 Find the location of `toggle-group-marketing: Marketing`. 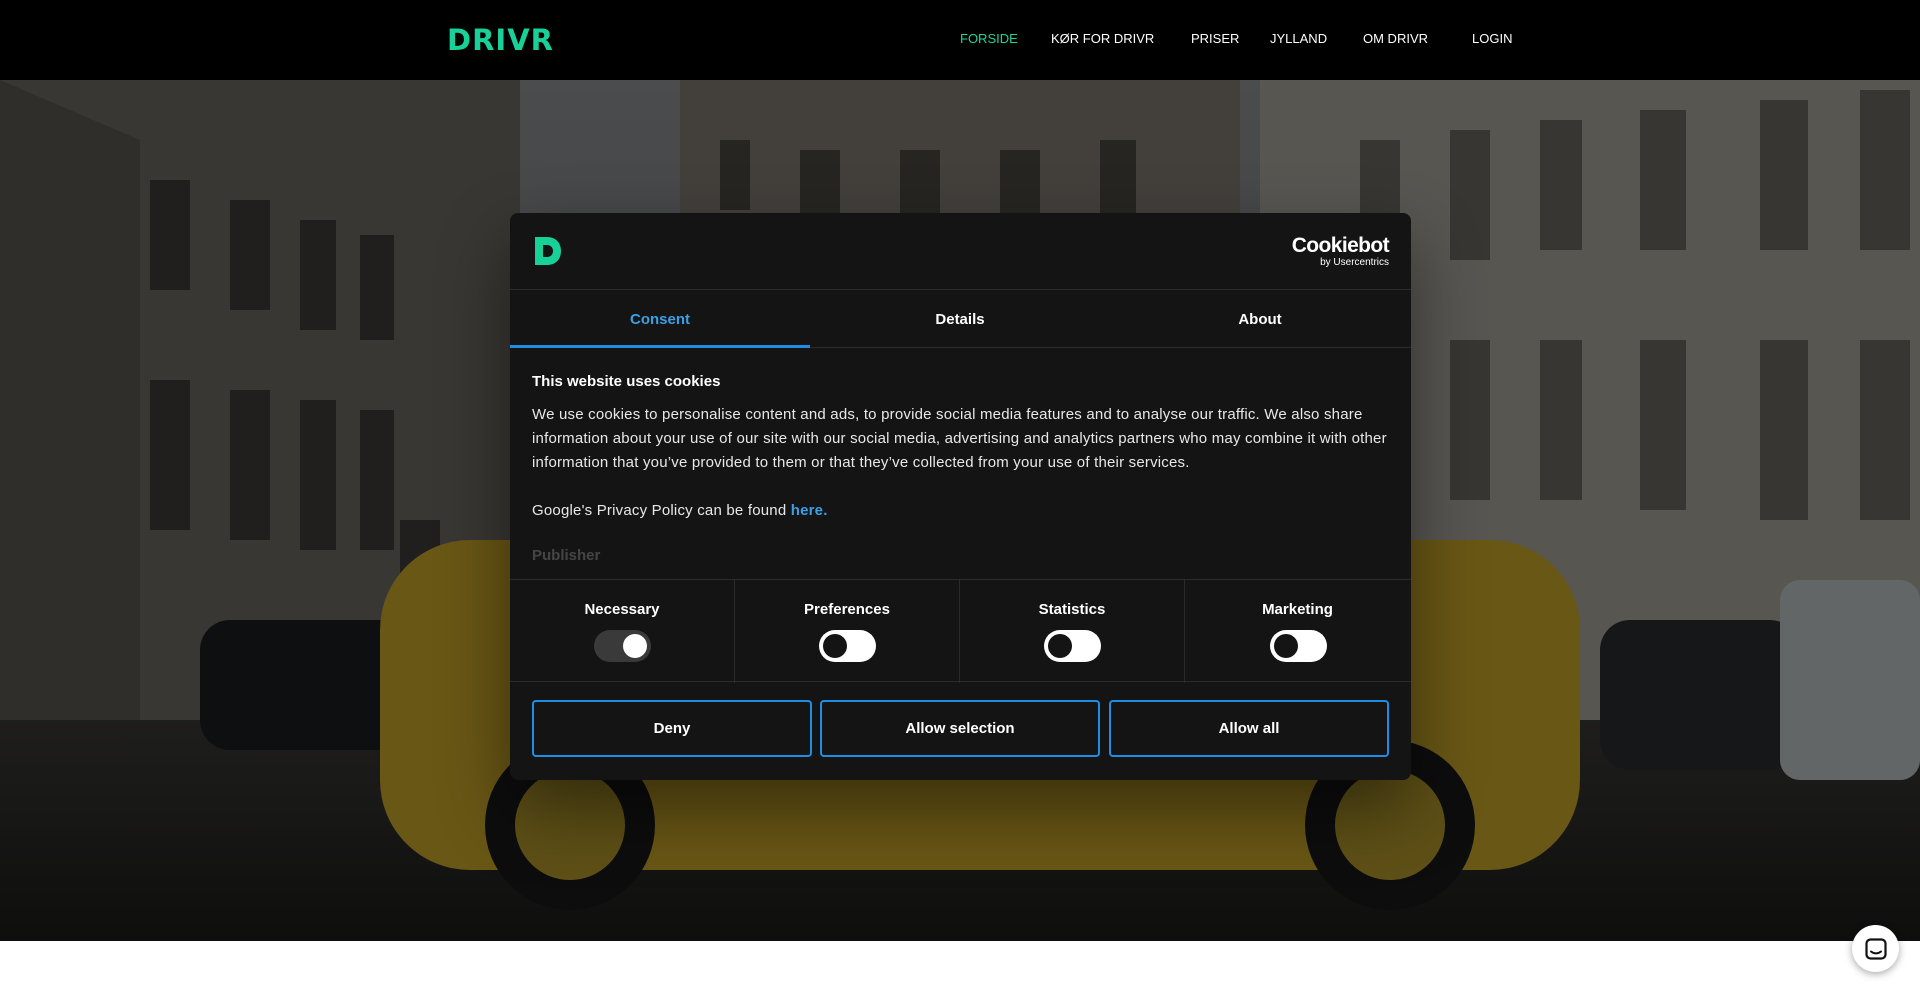

toggle-group-marketing: Marketing is located at coordinates (1297, 631).